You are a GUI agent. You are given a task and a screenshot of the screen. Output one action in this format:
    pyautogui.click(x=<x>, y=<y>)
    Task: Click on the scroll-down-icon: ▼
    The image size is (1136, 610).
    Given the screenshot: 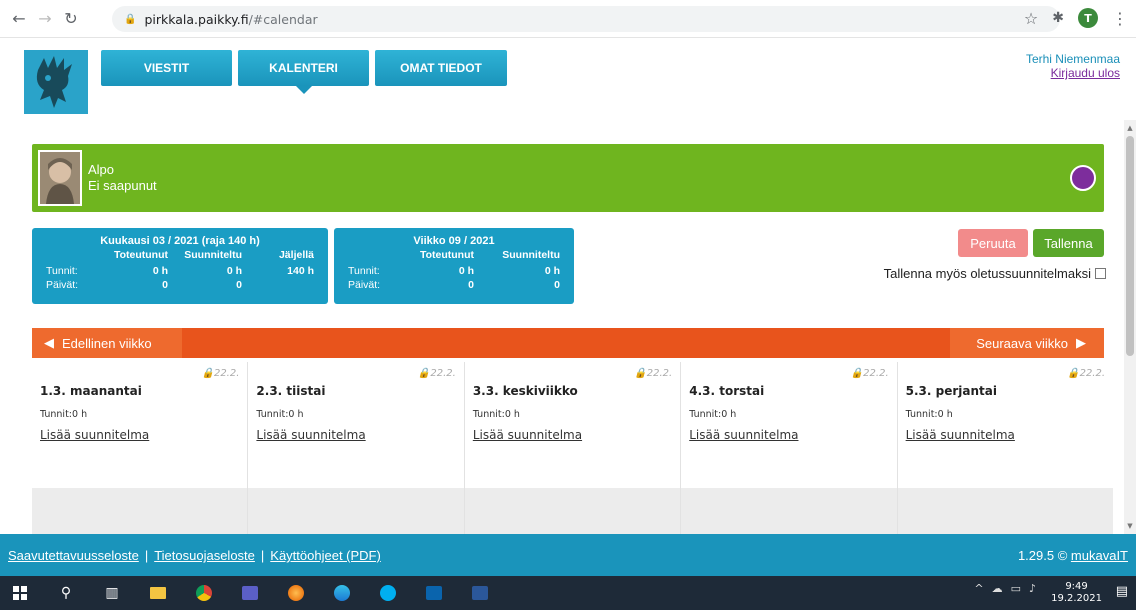 What is the action you would take?
    pyautogui.click(x=1130, y=526)
    